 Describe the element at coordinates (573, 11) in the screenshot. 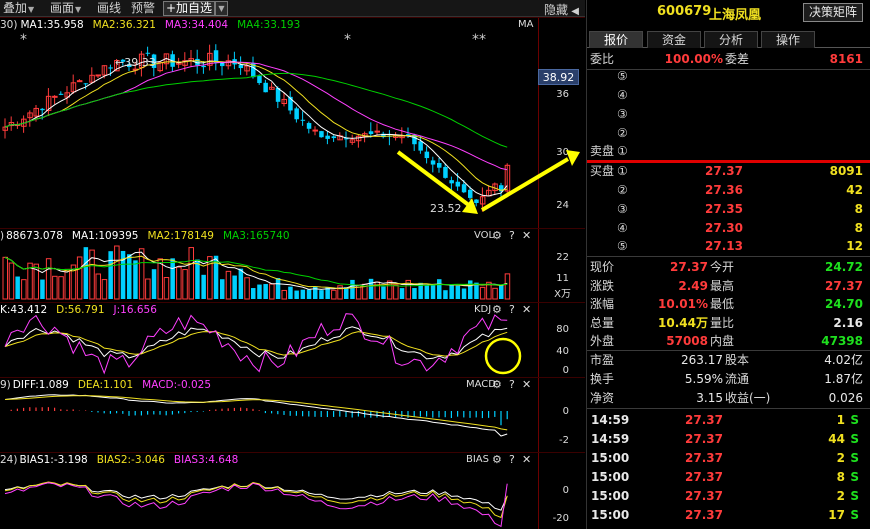

I see `collapse-icon: ◀` at that location.